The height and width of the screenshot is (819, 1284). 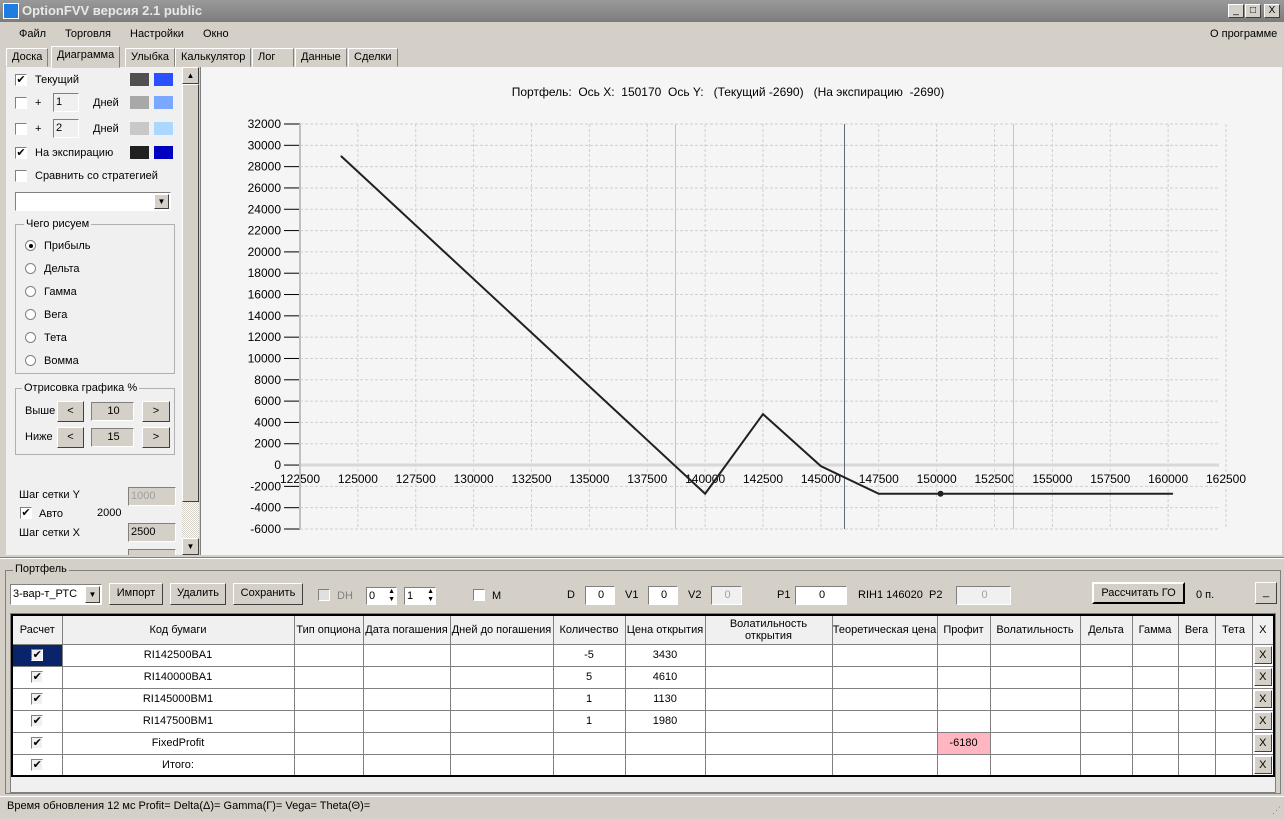 I want to click on tab-diagram: Диаграмма, so click(x=86, y=57).